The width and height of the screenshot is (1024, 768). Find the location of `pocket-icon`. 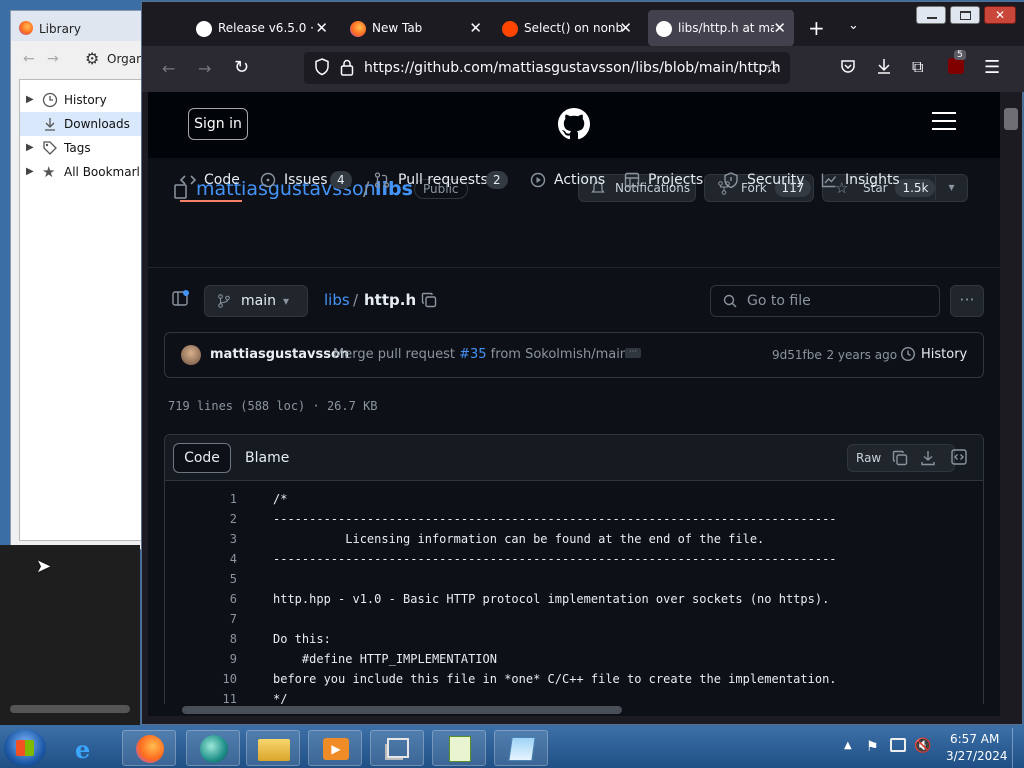

pocket-icon is located at coordinates (848, 66).